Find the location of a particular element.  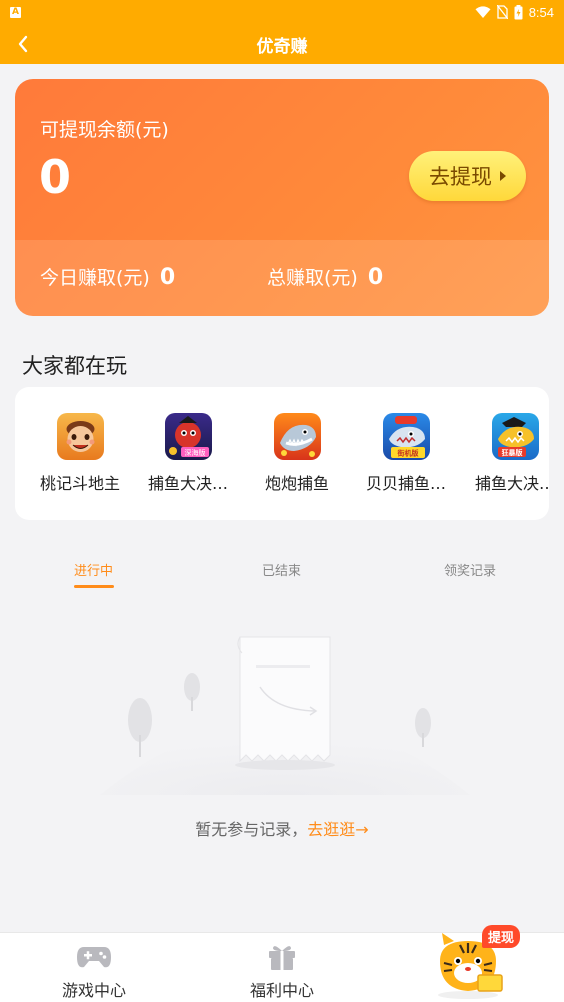

no-sim-icon is located at coordinates (502, 12).